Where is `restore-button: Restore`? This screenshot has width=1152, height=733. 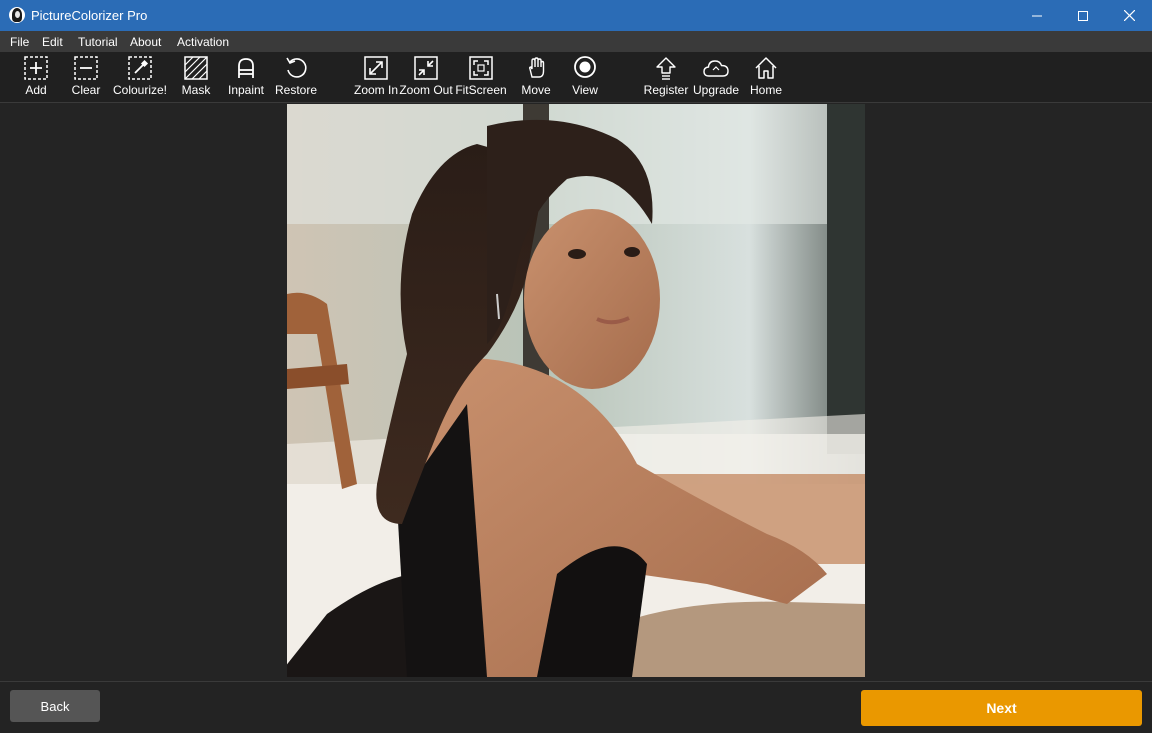
restore-button: Restore is located at coordinates (296, 77).